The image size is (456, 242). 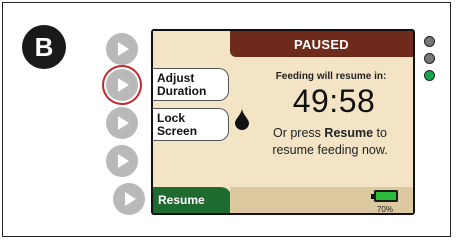 What do you see at coordinates (429, 75) in the screenshot?
I see `led-bottom` at bounding box center [429, 75].